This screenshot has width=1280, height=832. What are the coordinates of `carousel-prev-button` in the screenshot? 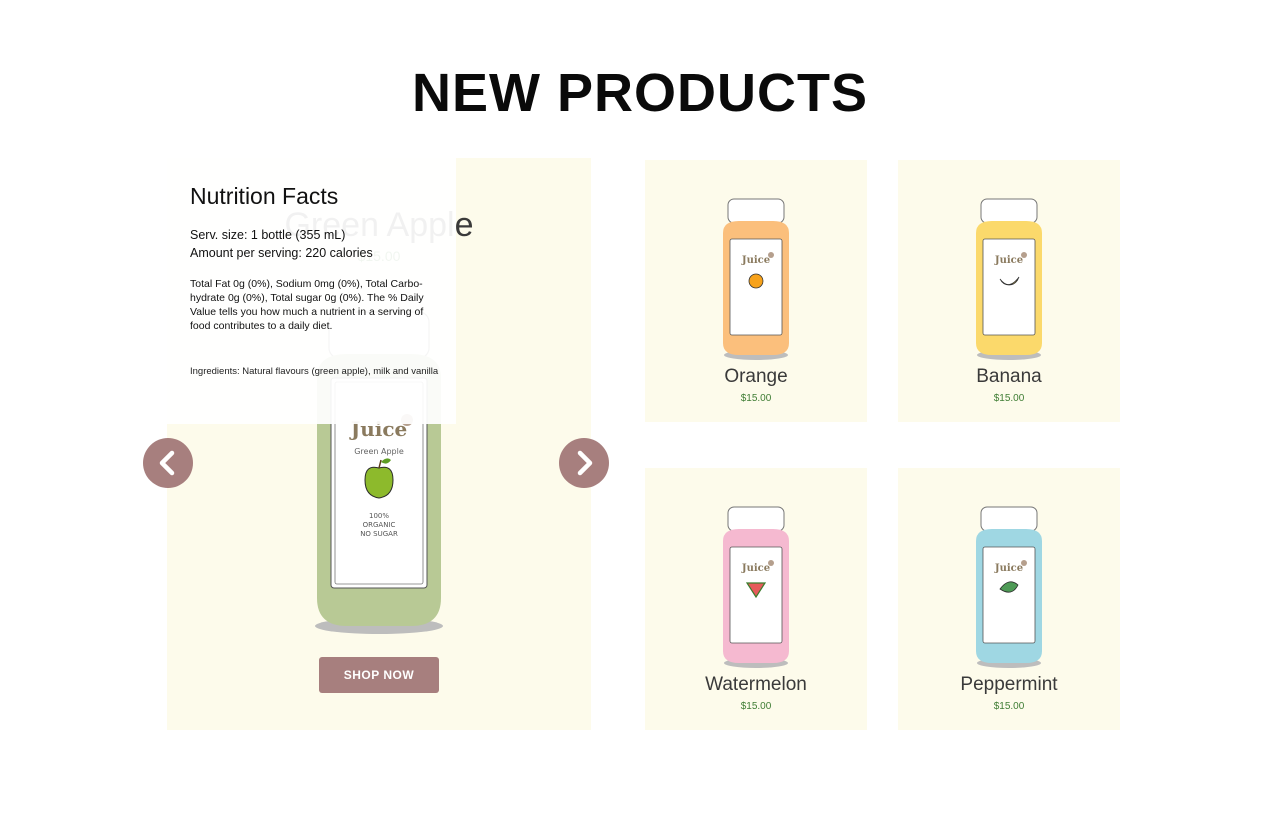 It's located at (168, 463).